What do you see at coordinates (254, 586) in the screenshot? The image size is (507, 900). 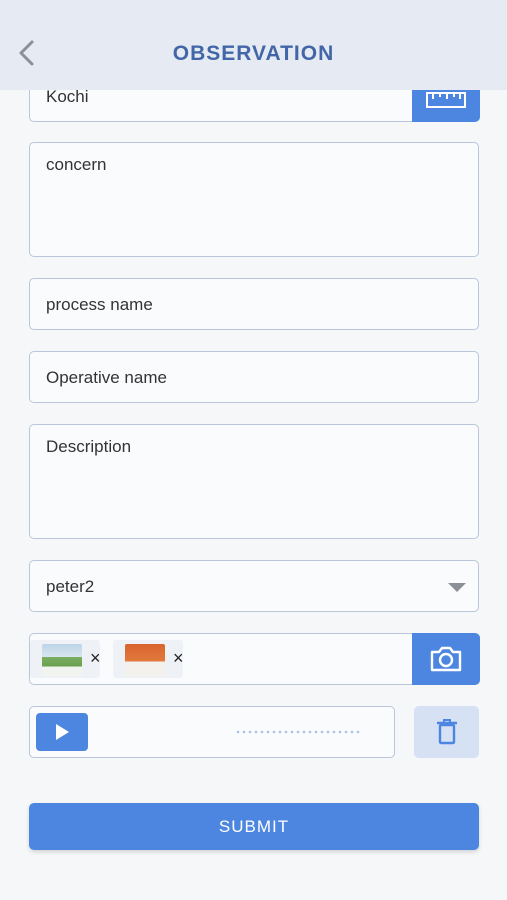 I see `assignee-select: peter2` at bounding box center [254, 586].